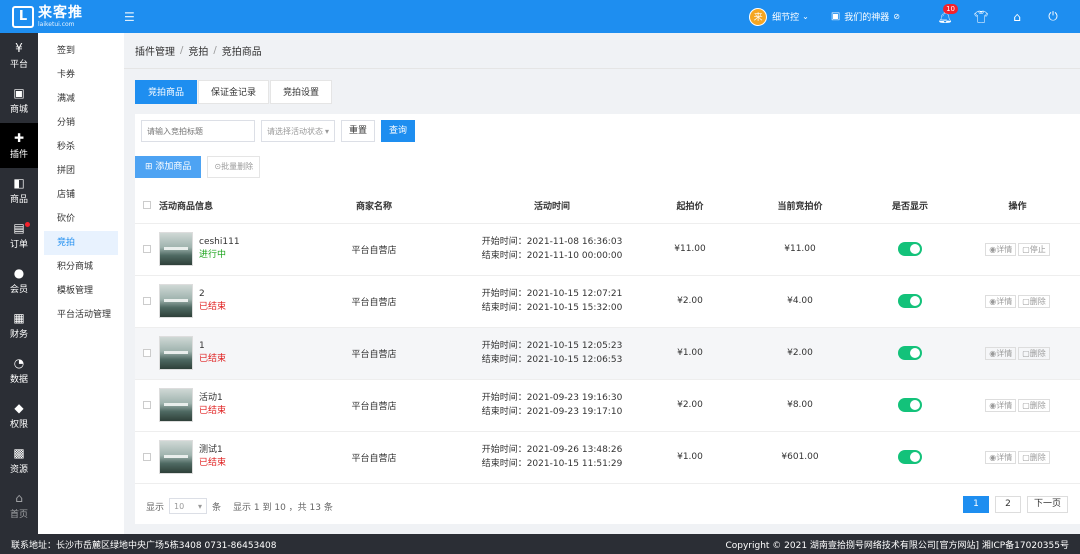 The height and width of the screenshot is (554, 1080). Describe the element at coordinates (1017, 17) in the screenshot. I see `shop-icon: ⌂` at that location.